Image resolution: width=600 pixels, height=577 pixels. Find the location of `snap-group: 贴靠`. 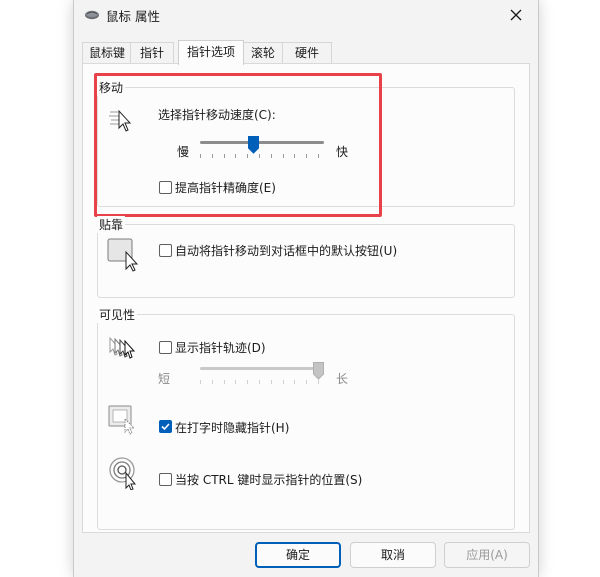

snap-group: 贴靠 is located at coordinates (306, 257).